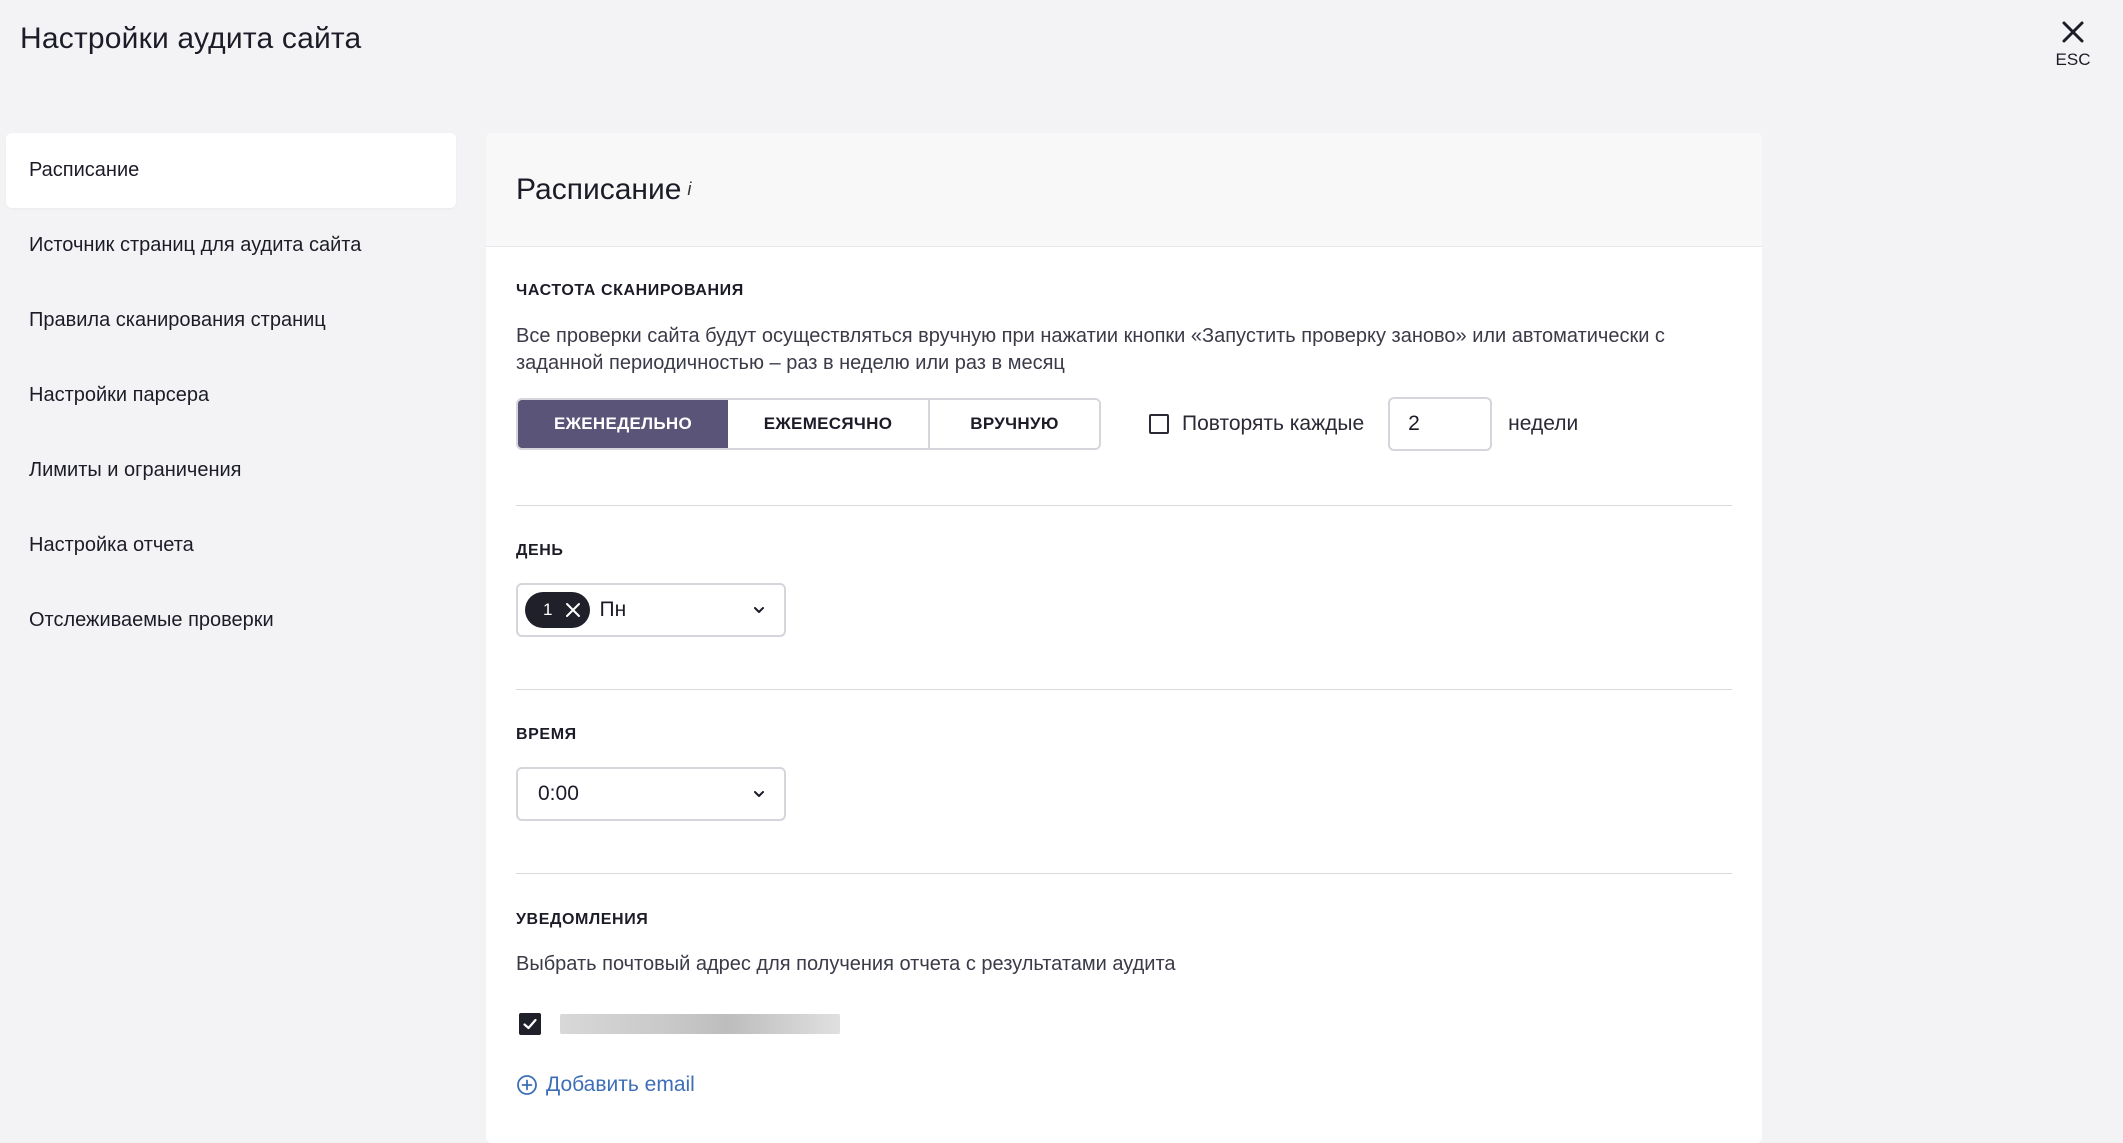 Image resolution: width=2123 pixels, height=1143 pixels. What do you see at coordinates (573, 610) in the screenshot?
I see `clear-icon` at bounding box center [573, 610].